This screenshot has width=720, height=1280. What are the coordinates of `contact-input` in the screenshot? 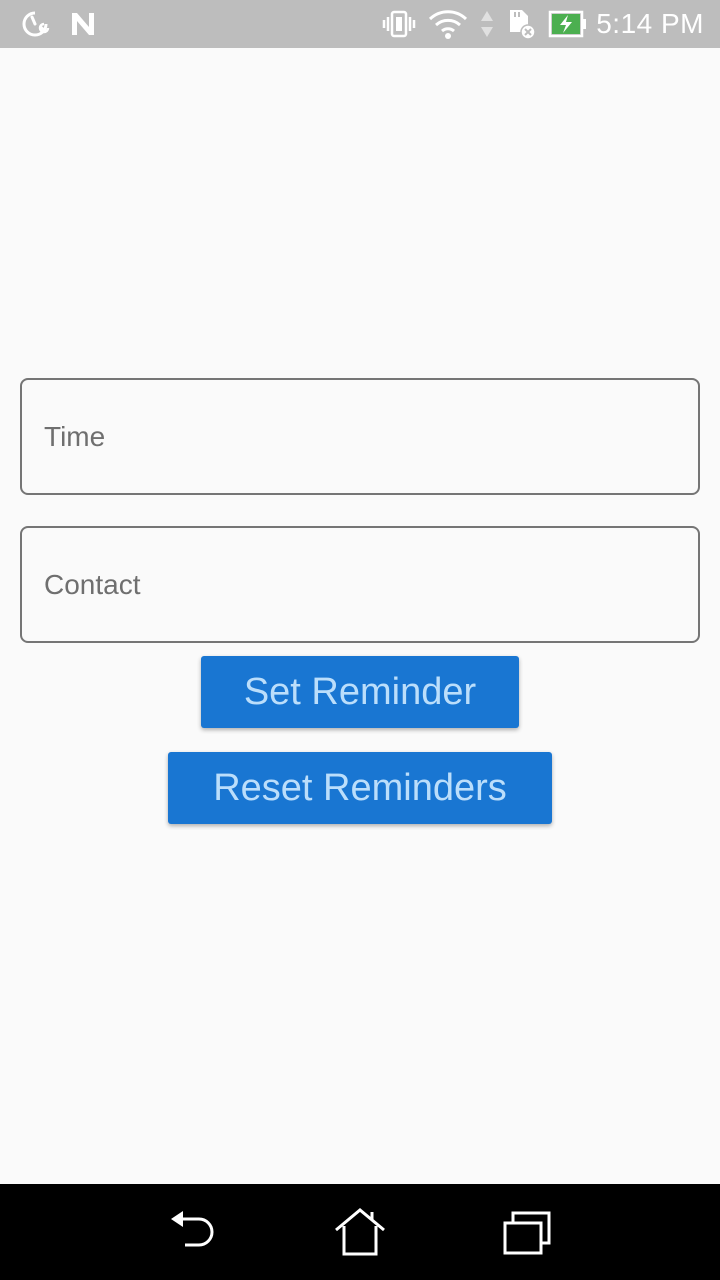 It's located at (360, 584).